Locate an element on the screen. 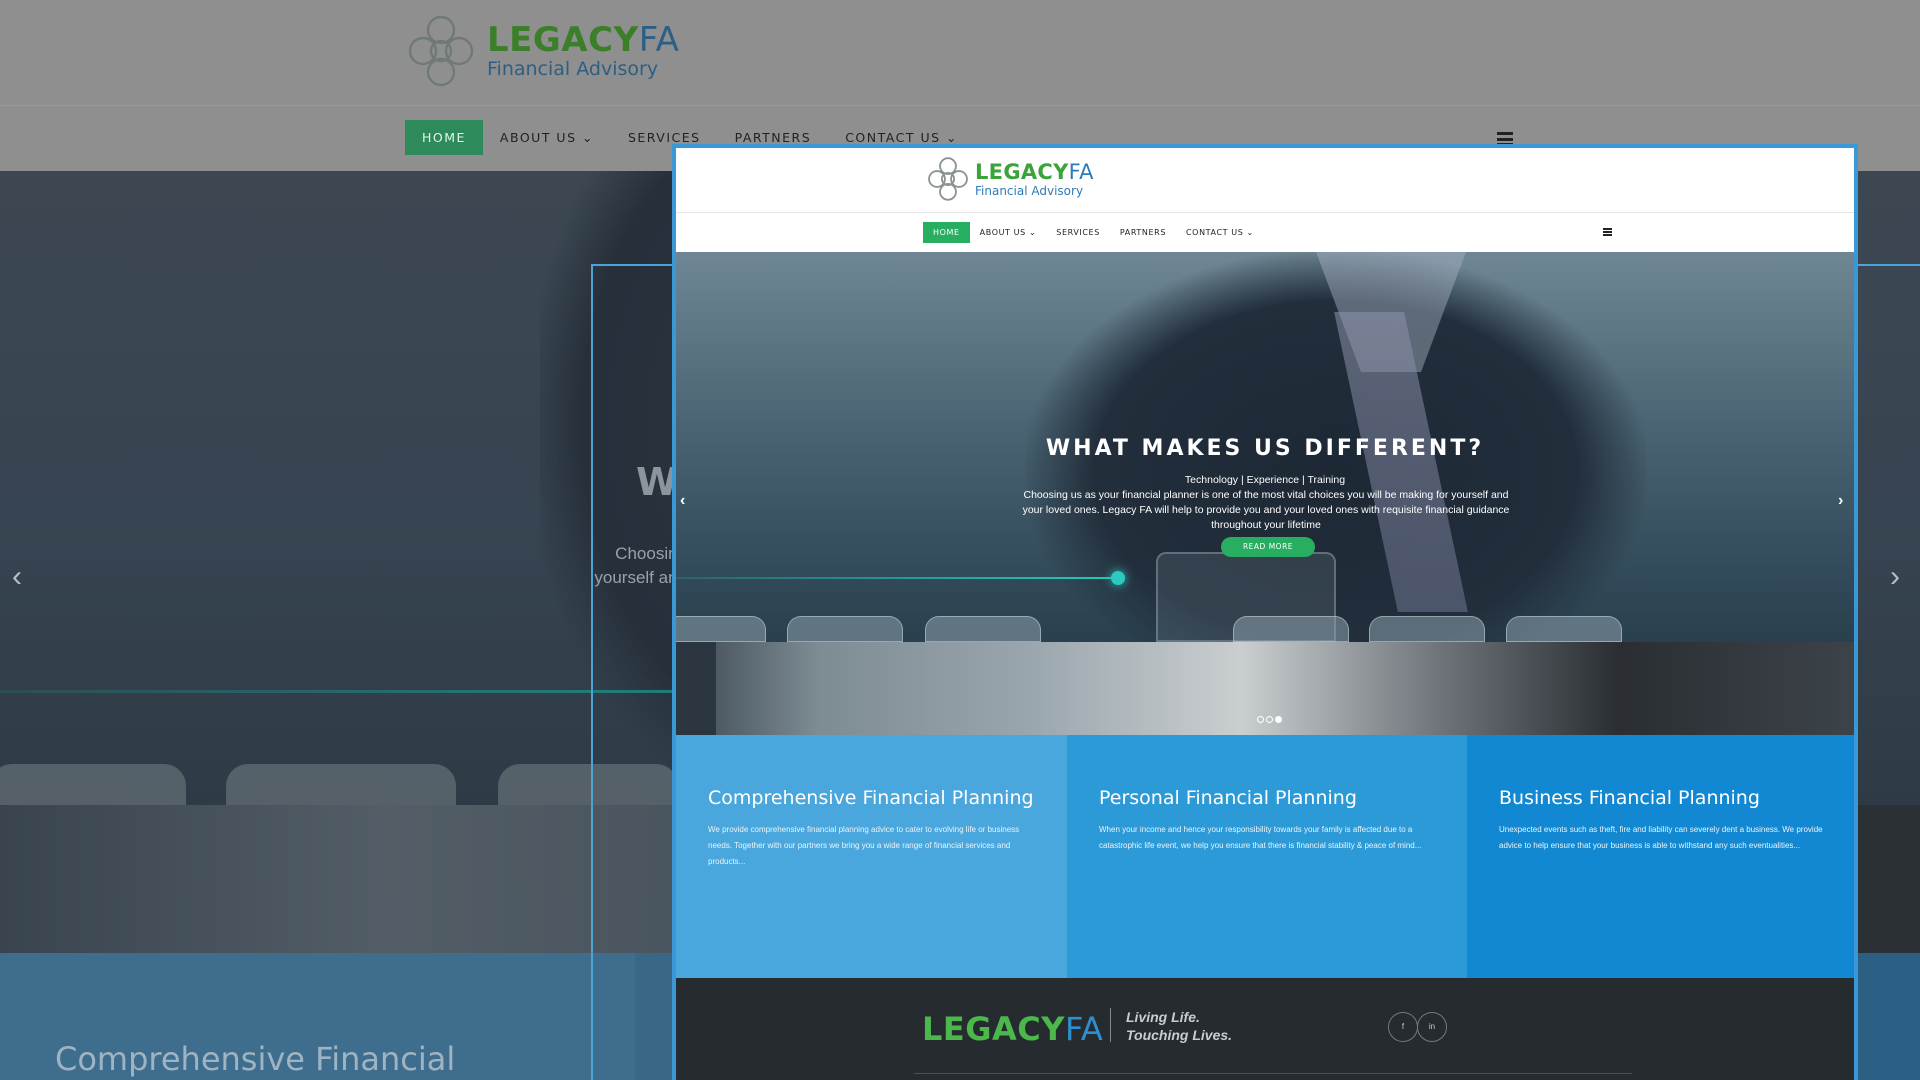 The image size is (1920, 1080). bg-brand-sub: Financial Advisory is located at coordinates (573, 69).